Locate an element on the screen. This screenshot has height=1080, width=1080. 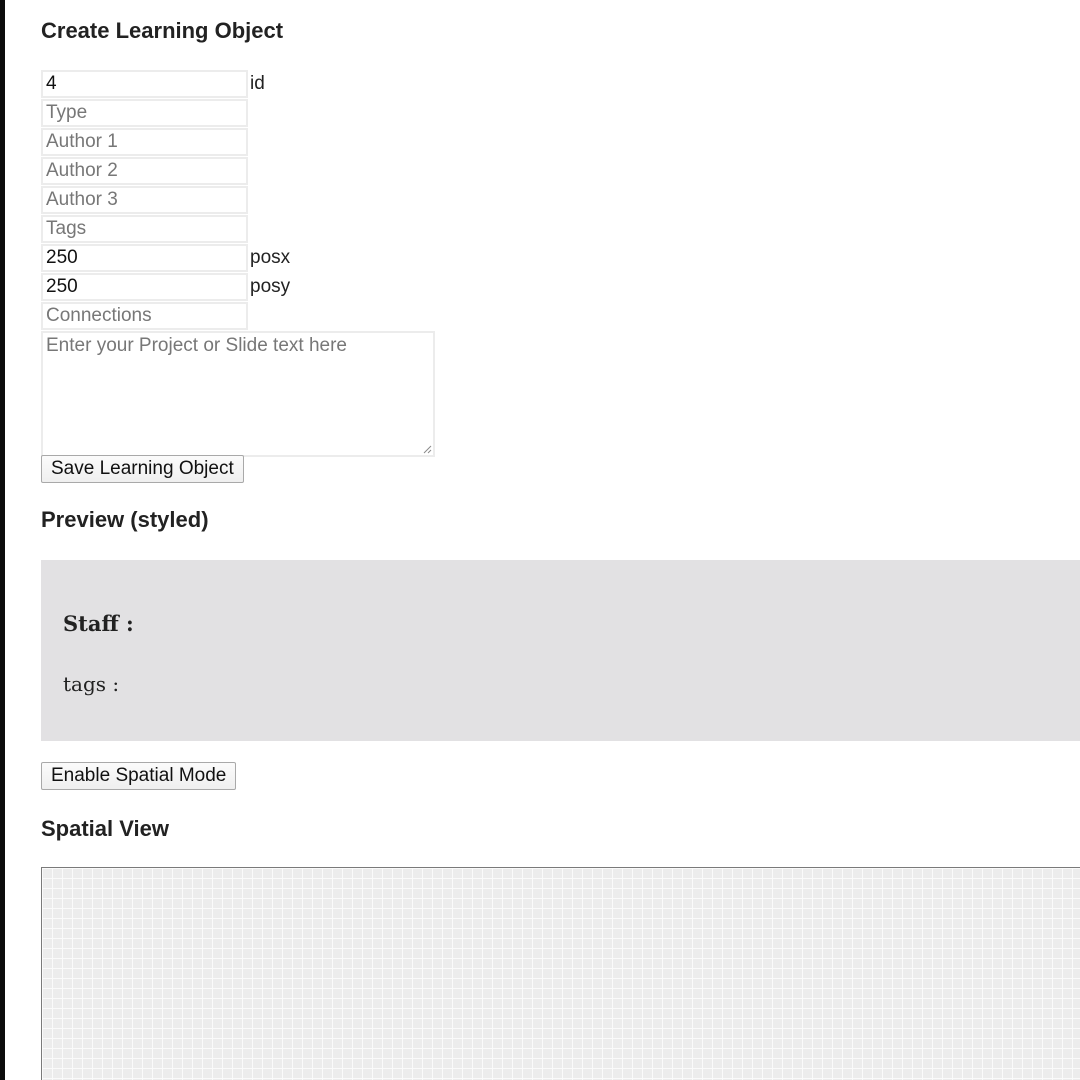
text-area-wrapper is located at coordinates (238, 394).